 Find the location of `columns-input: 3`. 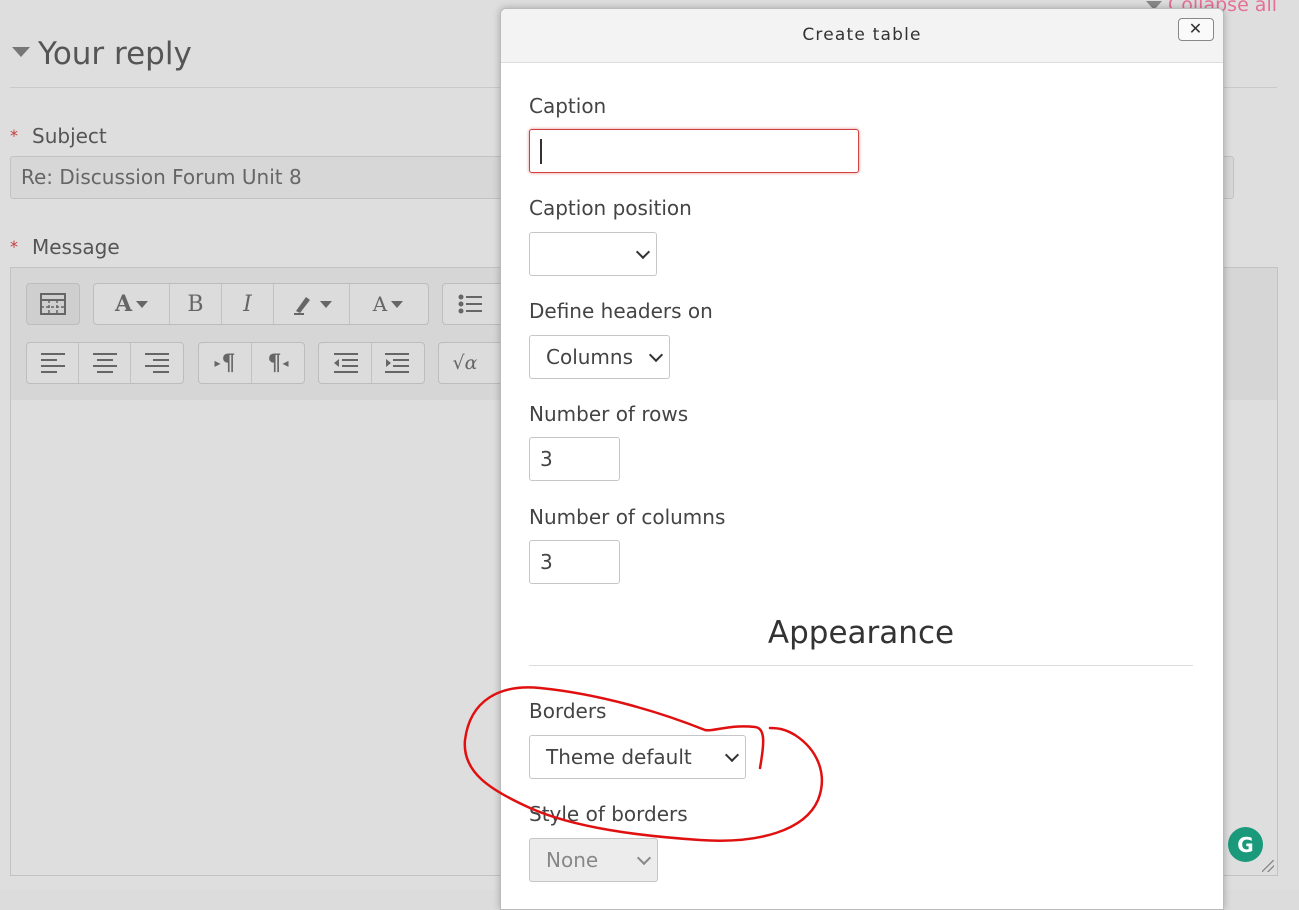

columns-input: 3 is located at coordinates (574, 562).